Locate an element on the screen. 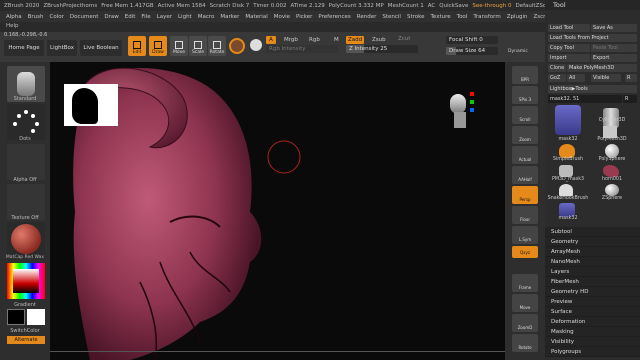 The height and width of the screenshot is (360, 640). edit-mode-button: Edit is located at coordinates (137, 46).